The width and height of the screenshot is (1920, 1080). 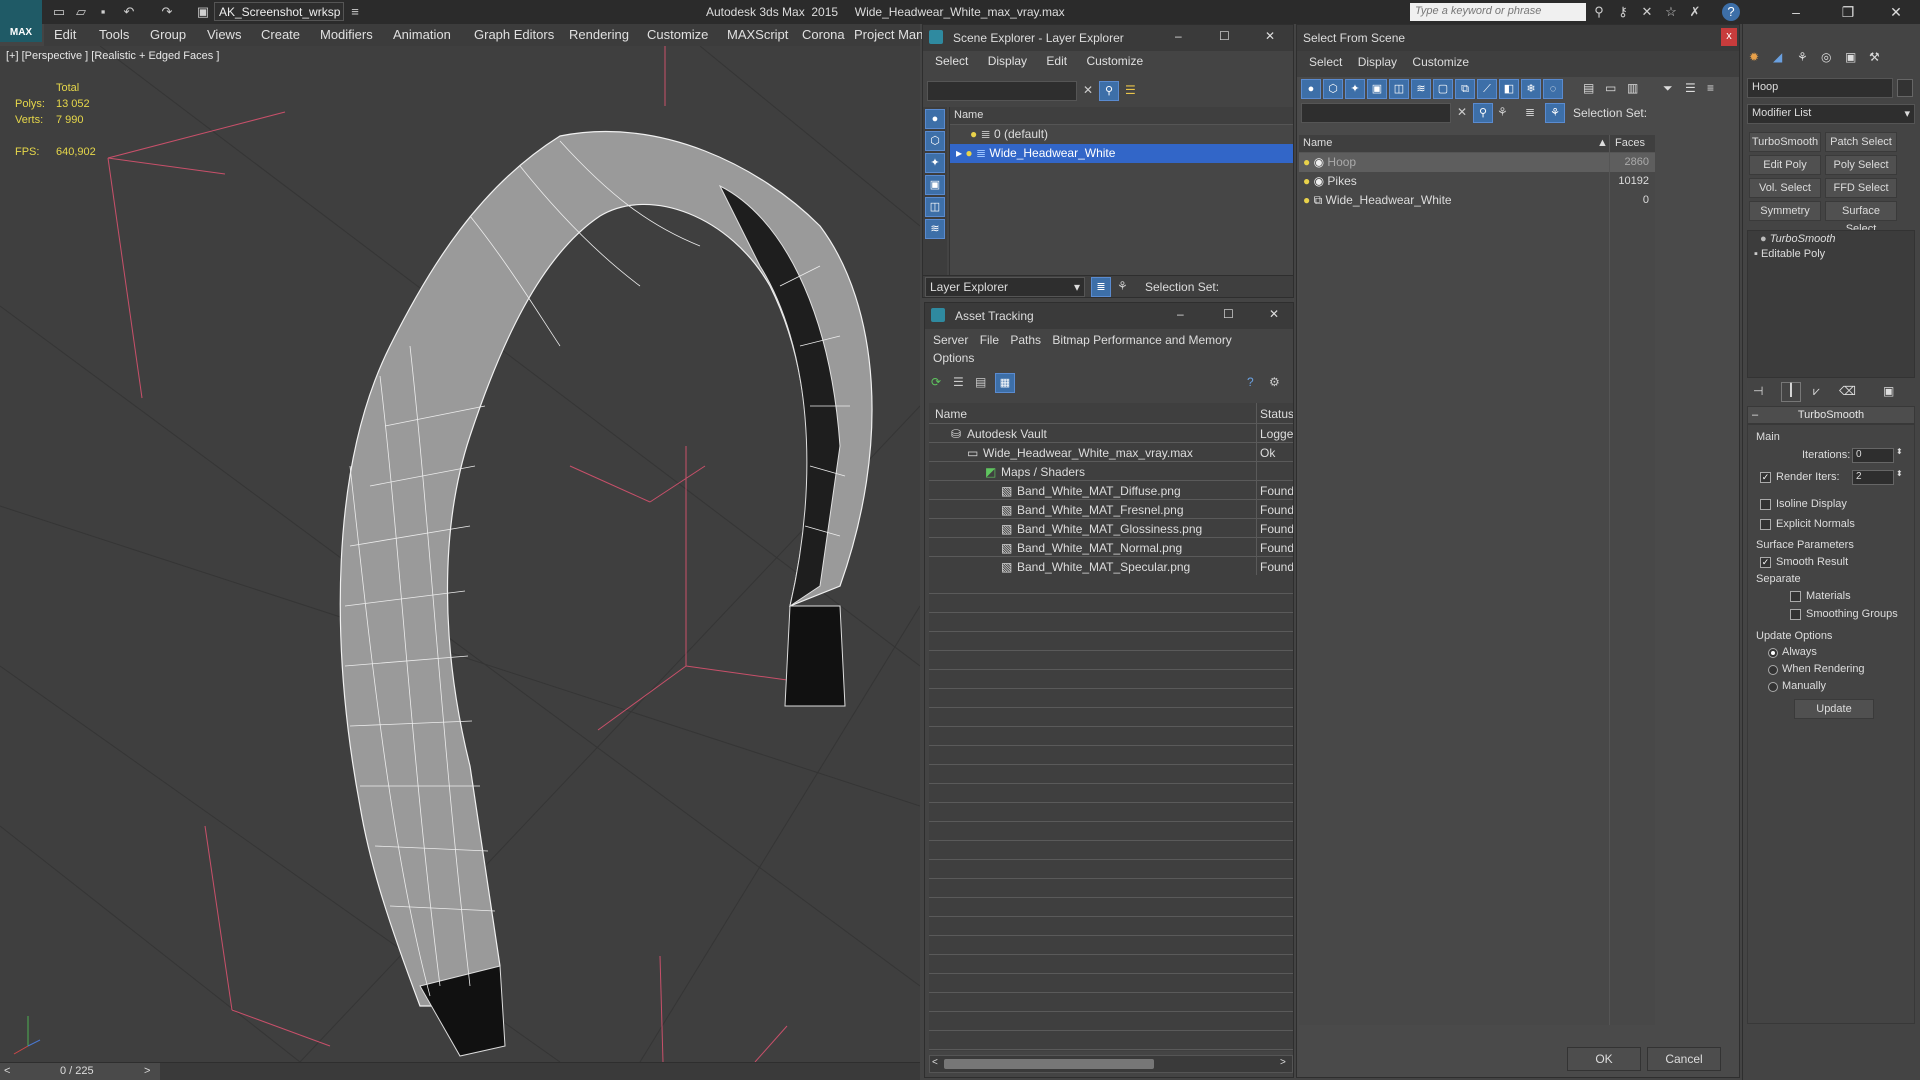 What do you see at coordinates (1111, 528) in the screenshot?
I see `asset-row: ▧ Band_White_MAT_Glossiness.png Found` at bounding box center [1111, 528].